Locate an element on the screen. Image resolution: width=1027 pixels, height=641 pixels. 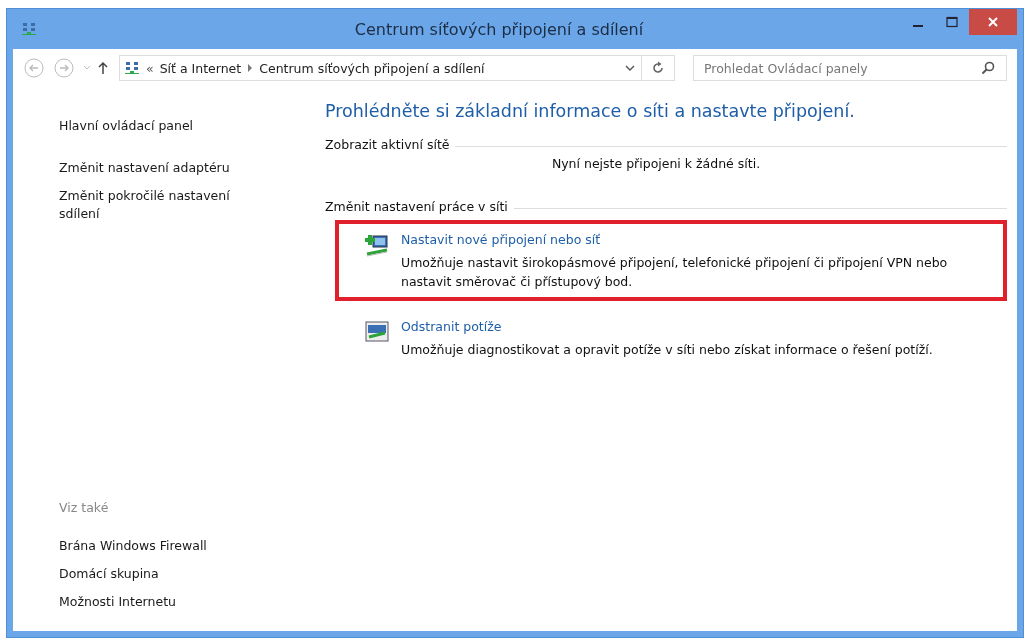
address-bar: « Síť a Internet Centrum síťových připojení a sdílení is located at coordinates (397, 68).